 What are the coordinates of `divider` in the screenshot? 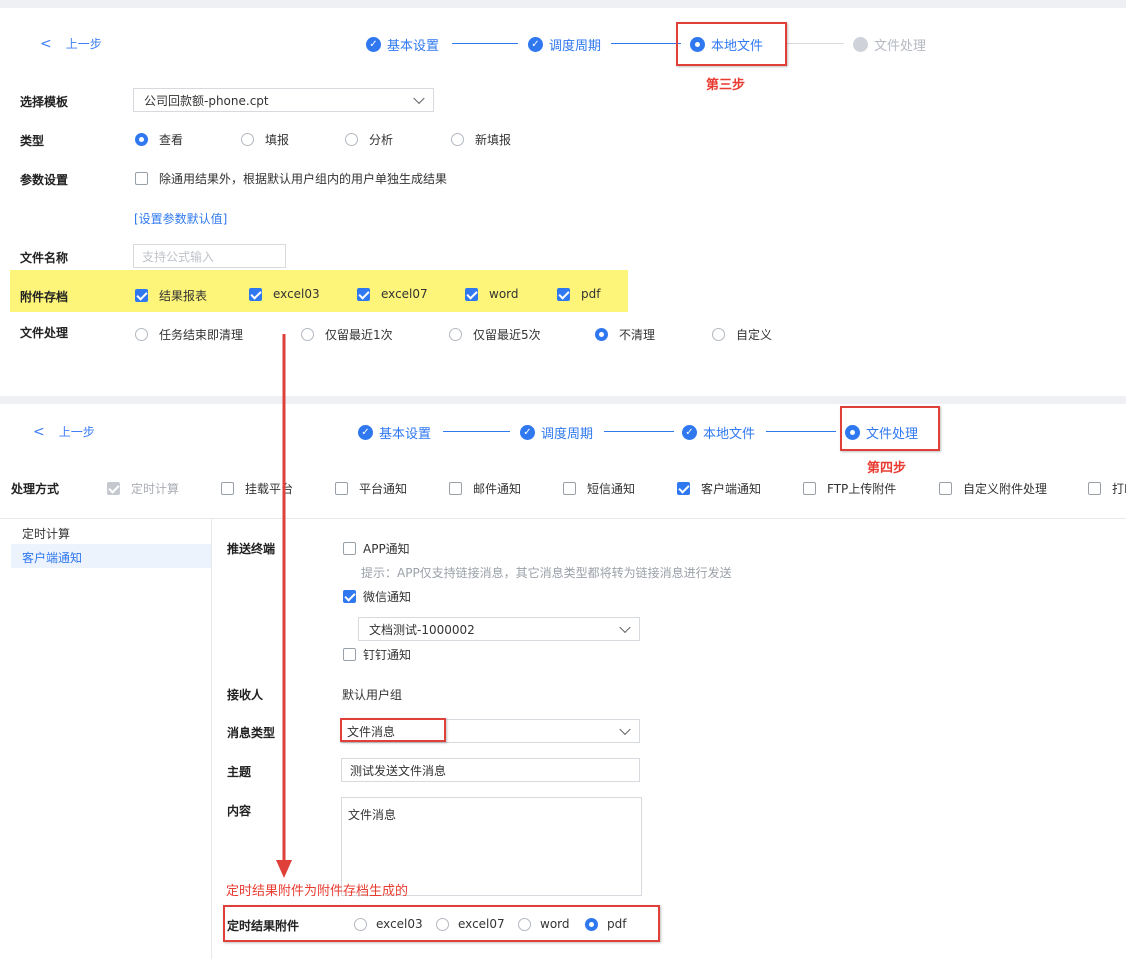 It's located at (563, 518).